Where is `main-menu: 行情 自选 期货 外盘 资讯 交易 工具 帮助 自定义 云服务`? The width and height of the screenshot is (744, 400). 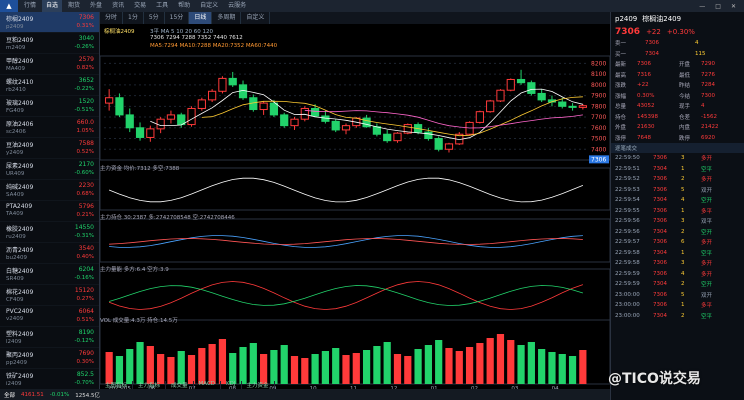 main-menu: 行情 自选 期货 外盘 资讯 交易 工具 帮助 自定义 云服务 is located at coordinates (135, 6).